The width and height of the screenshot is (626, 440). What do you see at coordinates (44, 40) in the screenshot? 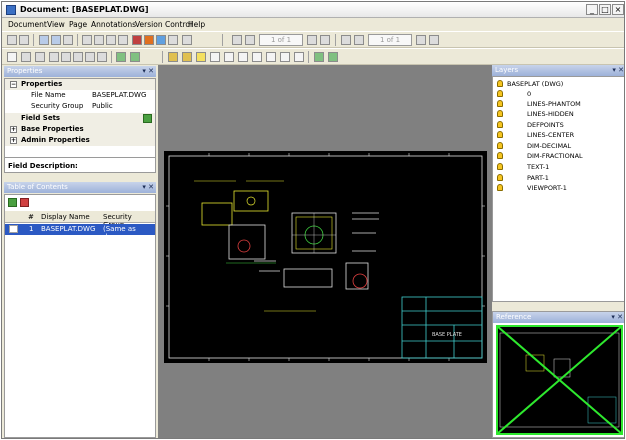
I see `single-page-icon` at bounding box center [44, 40].